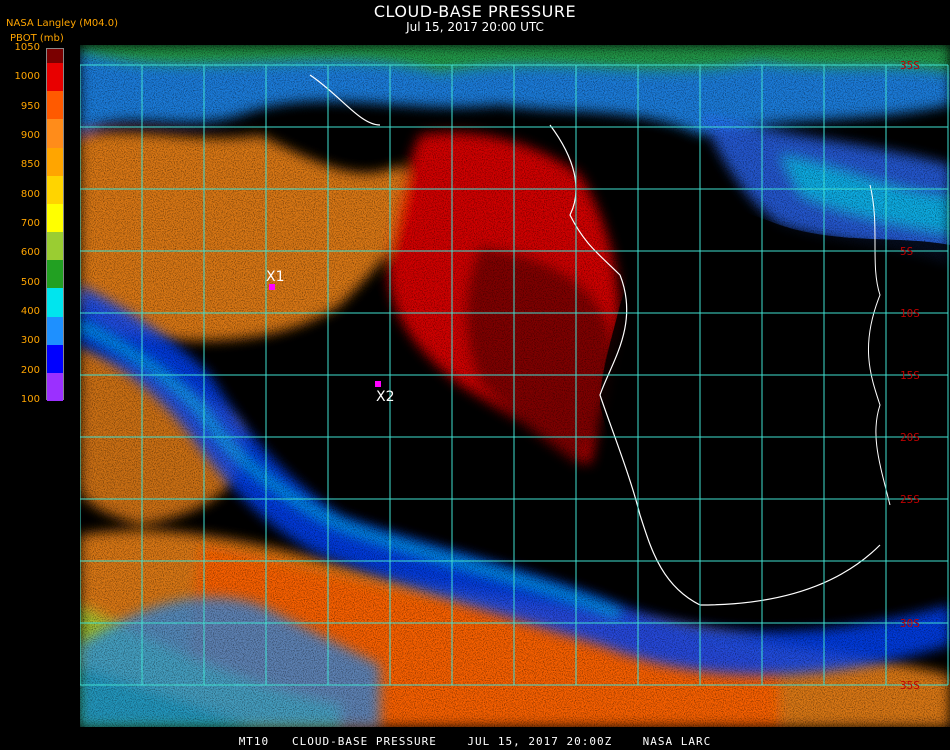  Describe the element at coordinates (475, 27) in the screenshot. I see `chart-datetime: Jul 15, 2017 20:00 UTC` at that location.